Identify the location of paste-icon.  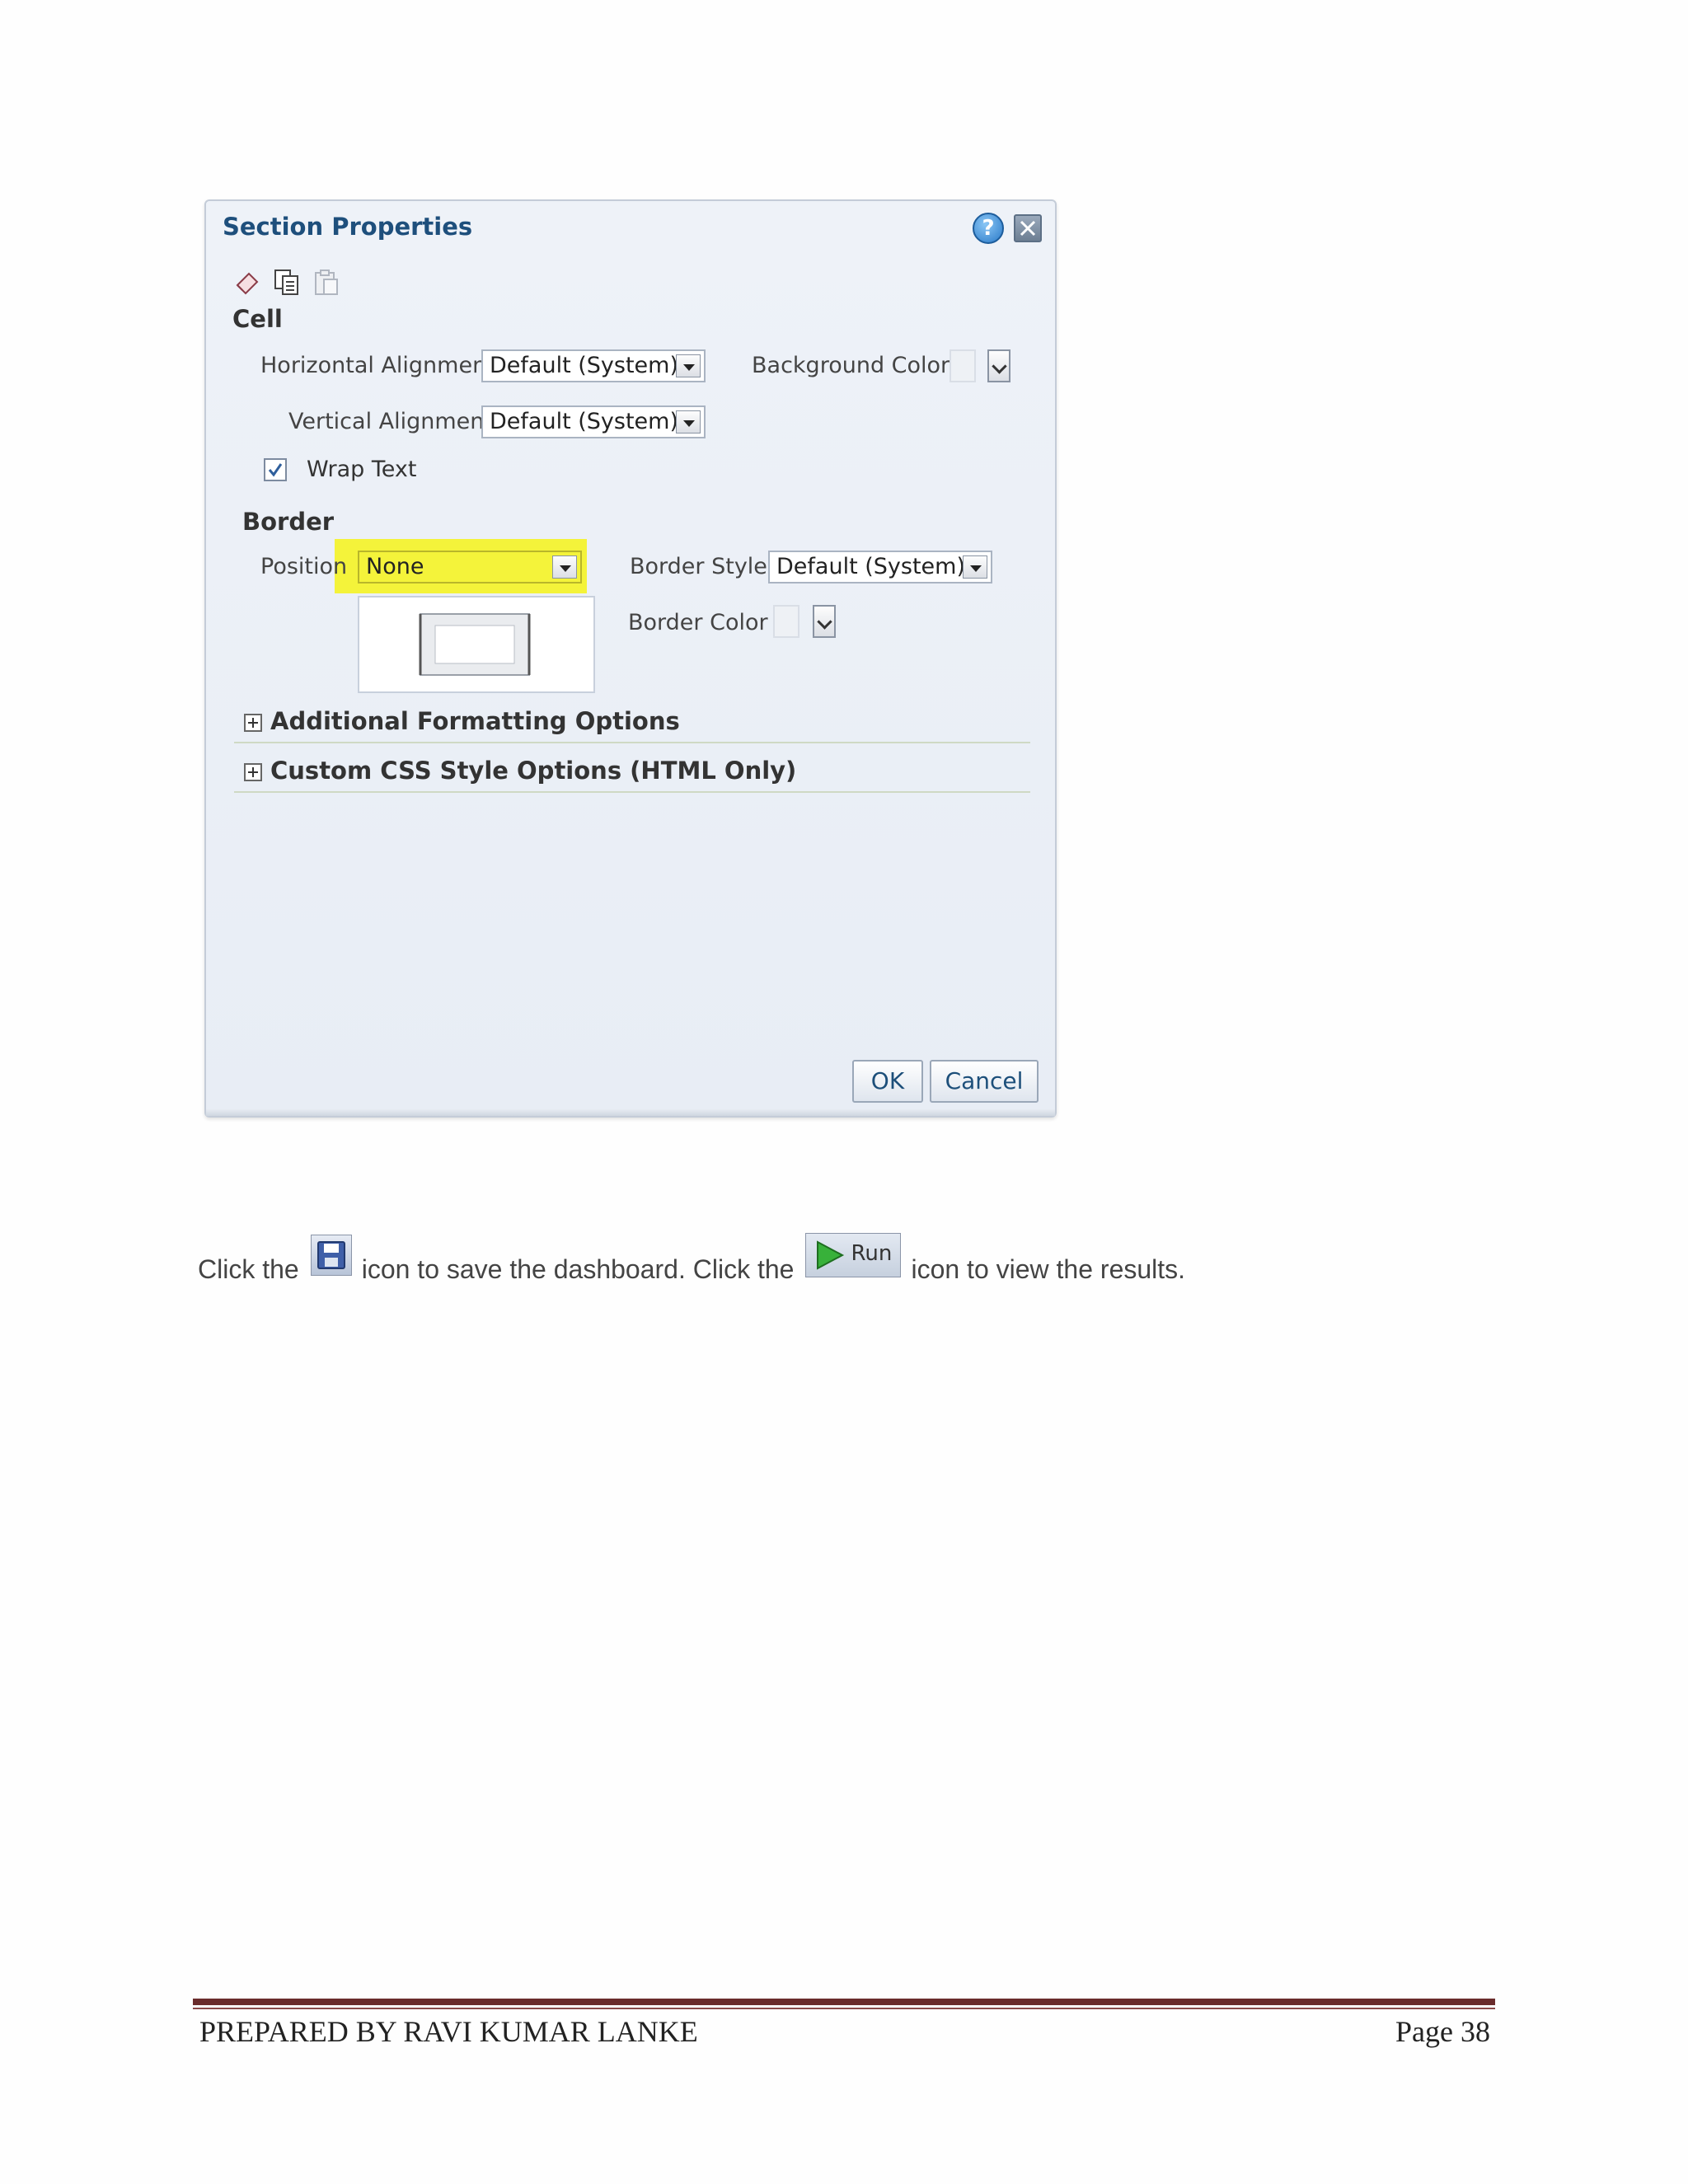
(326, 282).